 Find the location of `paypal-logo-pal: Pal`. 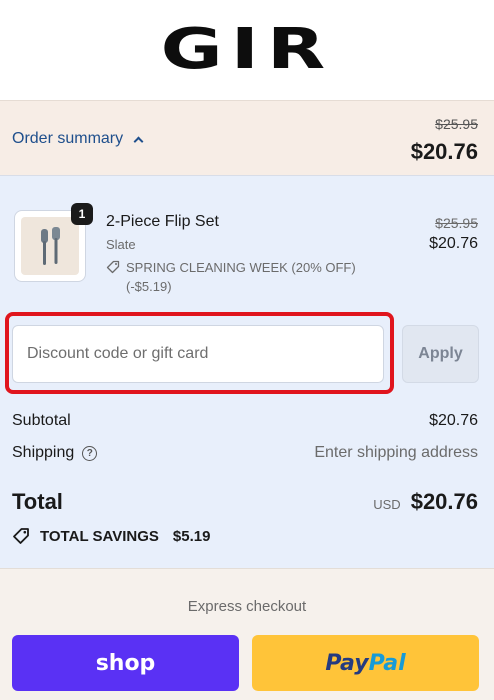

paypal-logo-pal: Pal is located at coordinates (387, 663).